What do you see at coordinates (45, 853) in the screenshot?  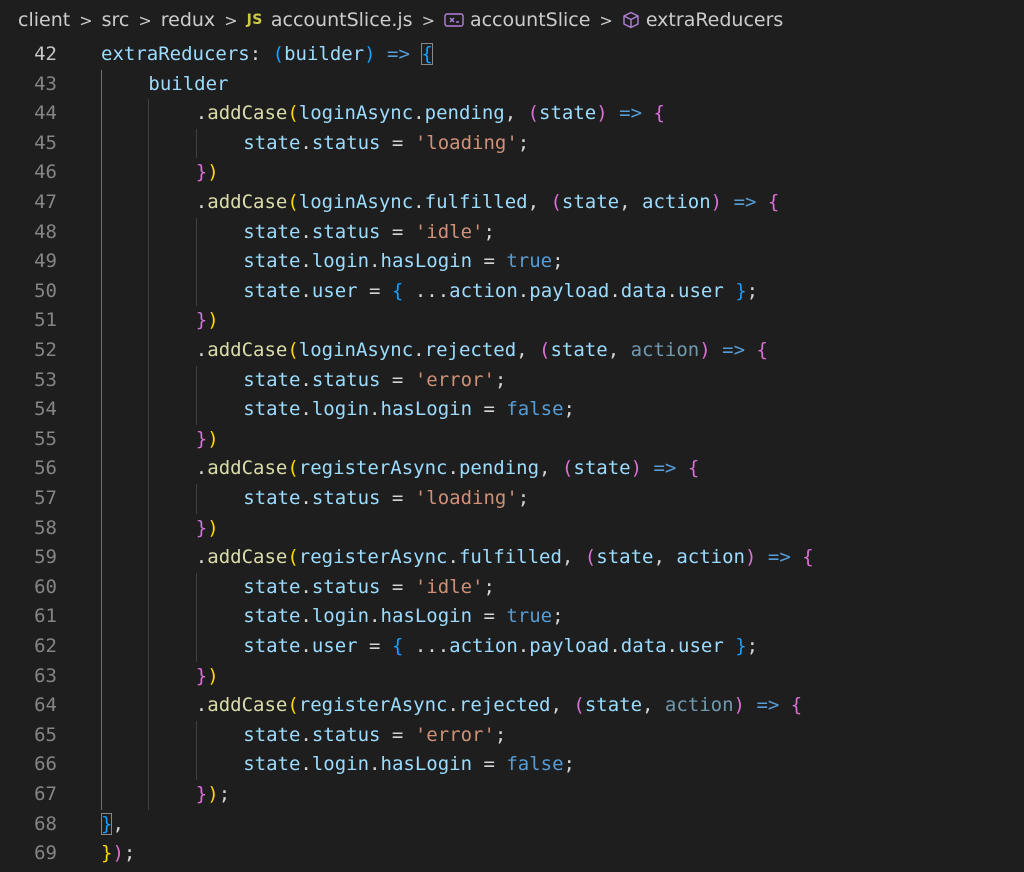 I see `line-number: 69` at bounding box center [45, 853].